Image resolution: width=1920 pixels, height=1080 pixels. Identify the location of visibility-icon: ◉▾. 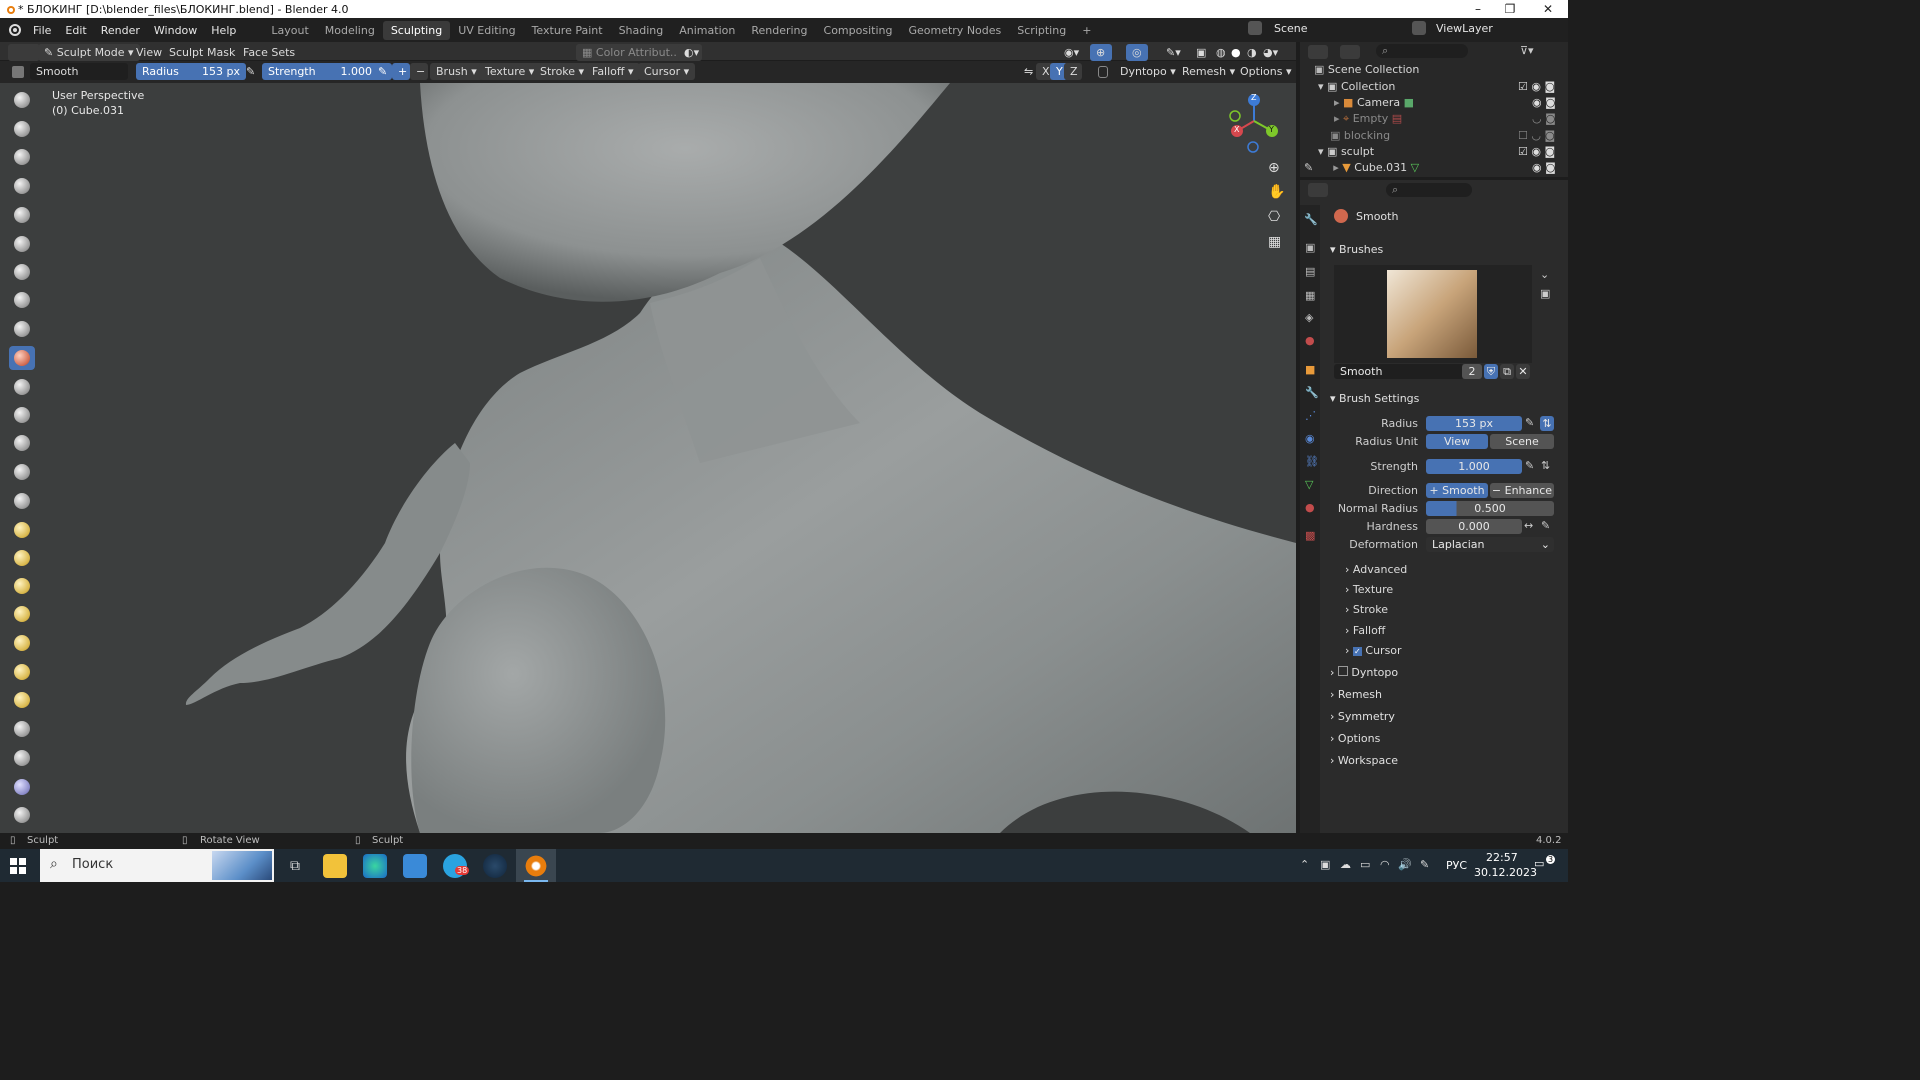
(1071, 52).